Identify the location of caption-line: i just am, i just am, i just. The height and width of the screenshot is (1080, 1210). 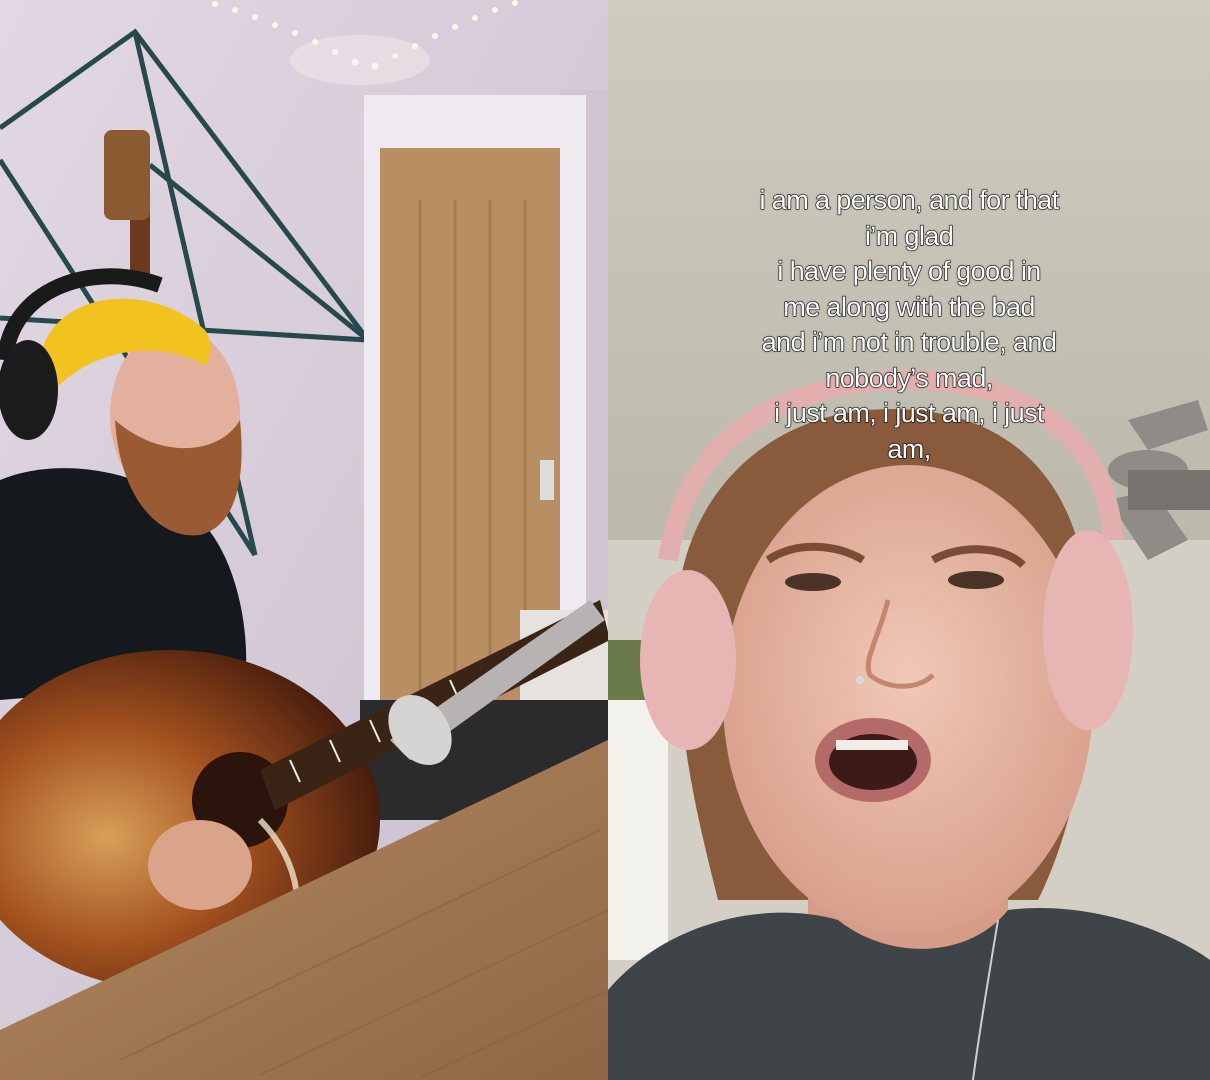
(910, 412).